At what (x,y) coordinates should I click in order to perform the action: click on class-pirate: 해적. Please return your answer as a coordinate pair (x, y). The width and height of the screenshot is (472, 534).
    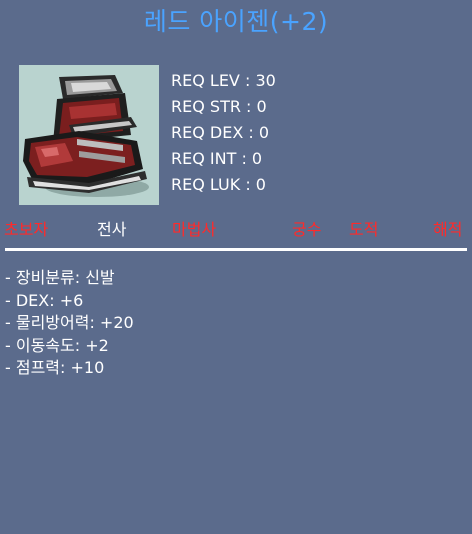
    Looking at the image, I should click on (448, 229).